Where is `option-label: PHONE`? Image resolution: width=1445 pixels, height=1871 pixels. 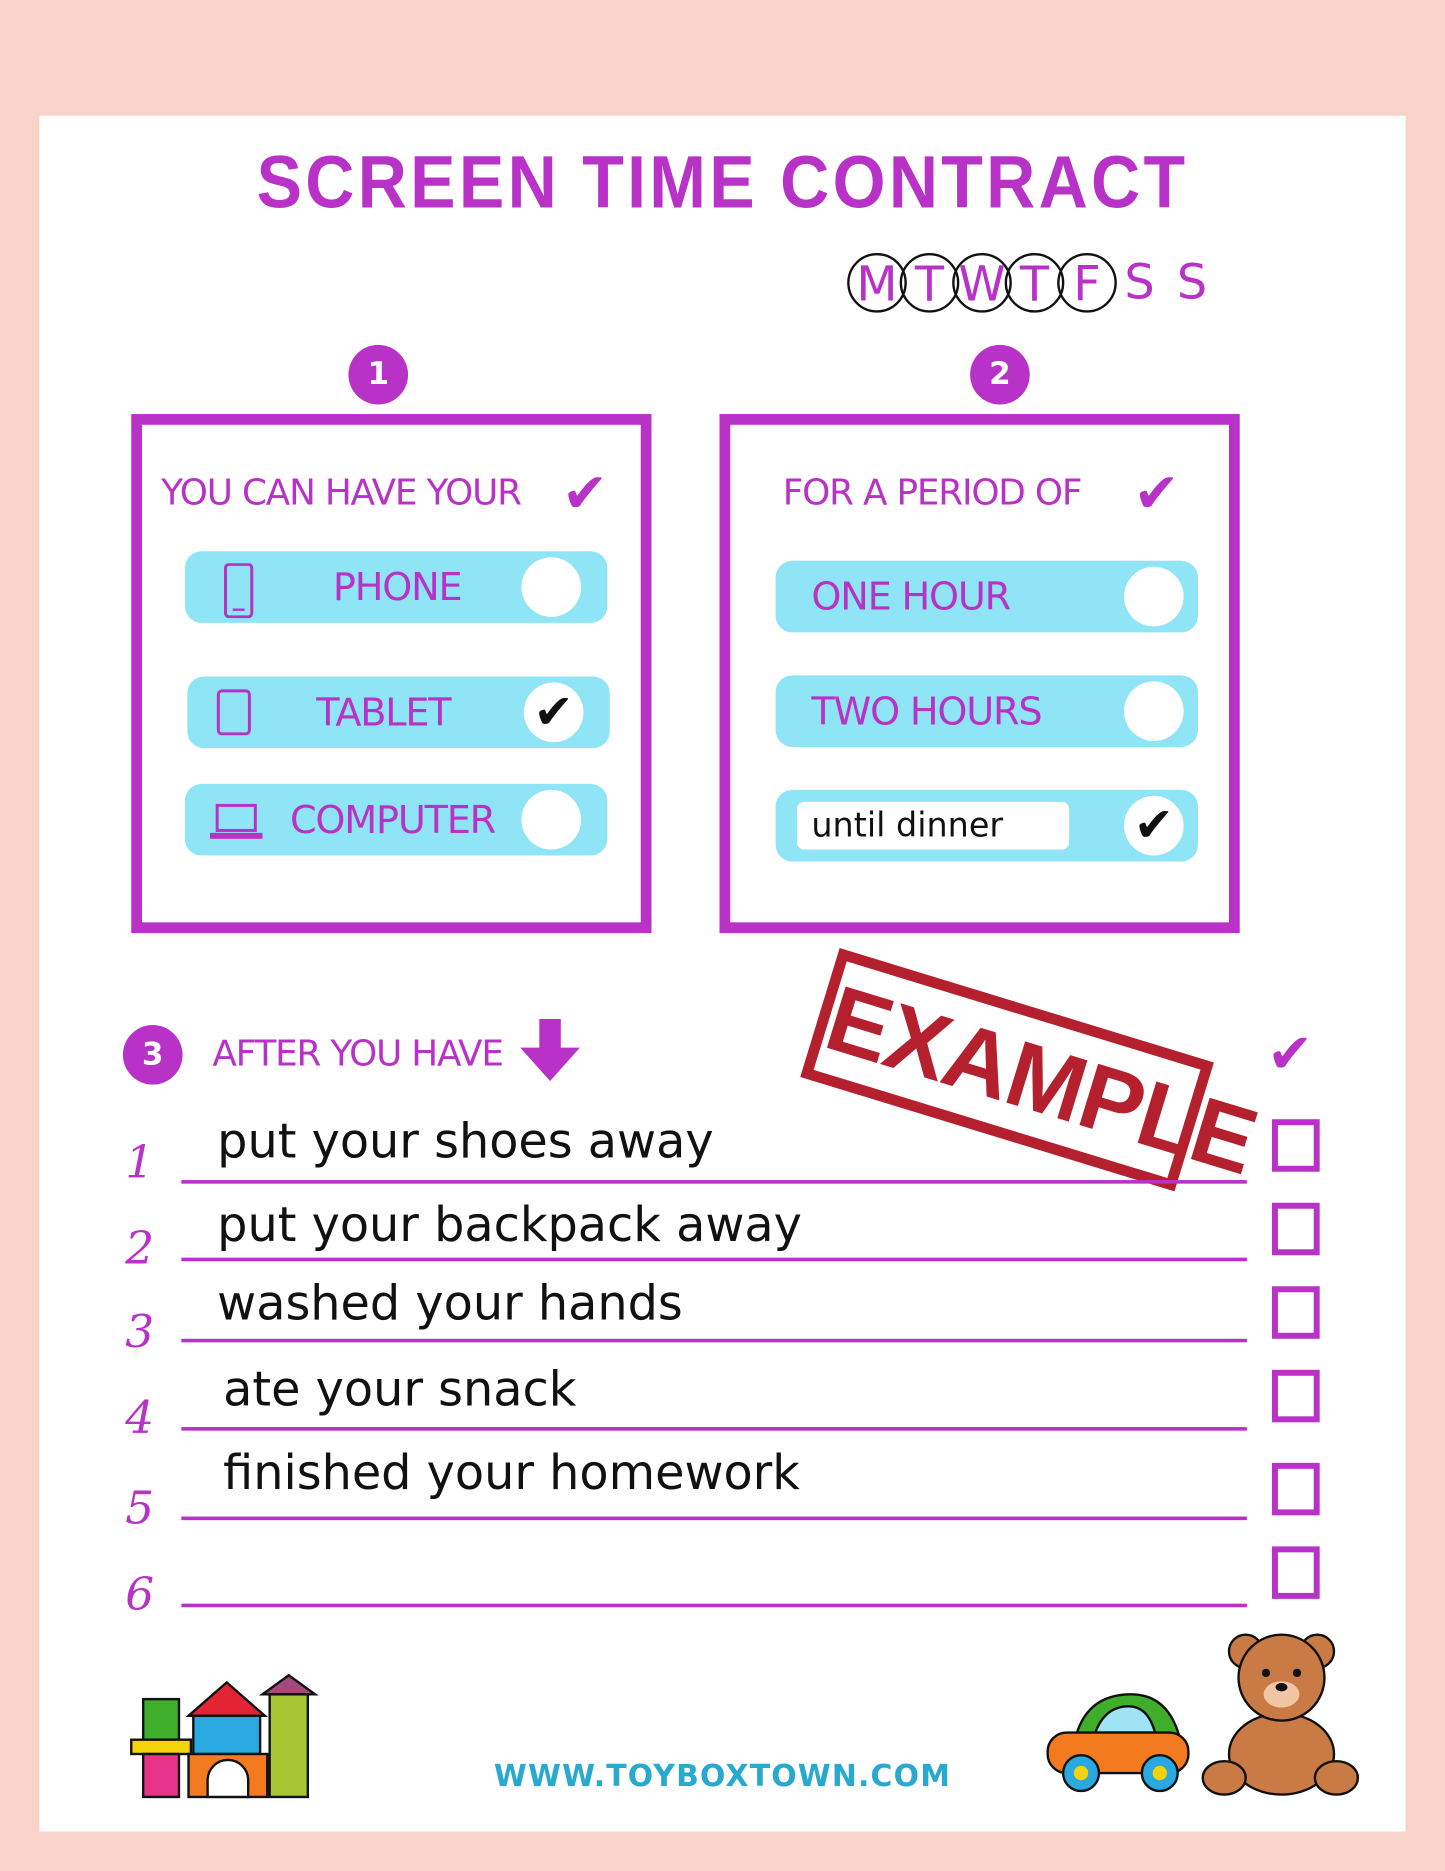 option-label: PHONE is located at coordinates (397, 587).